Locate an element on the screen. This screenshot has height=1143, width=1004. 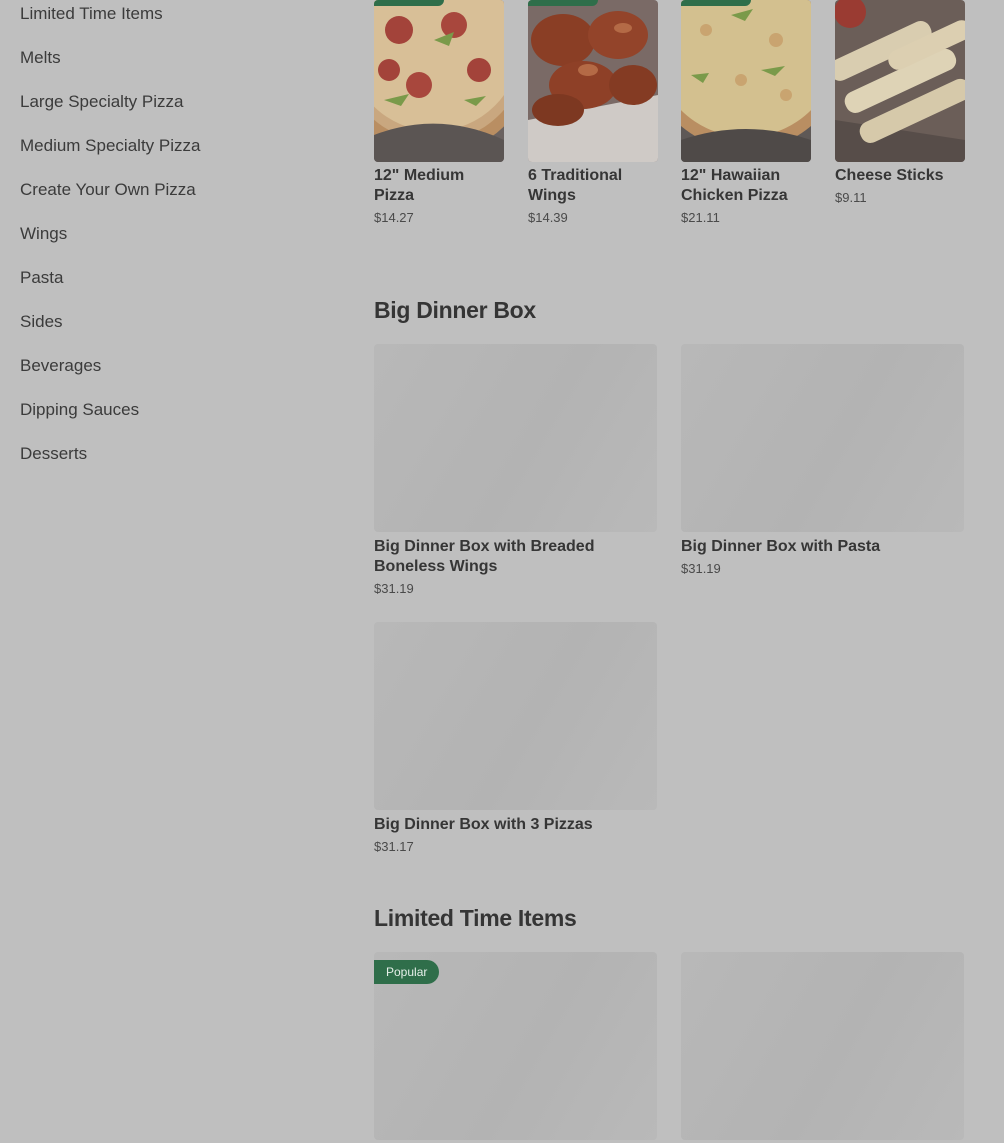
sidebar-item-limited-time-items: Limited Time Items is located at coordinates (180, 22).